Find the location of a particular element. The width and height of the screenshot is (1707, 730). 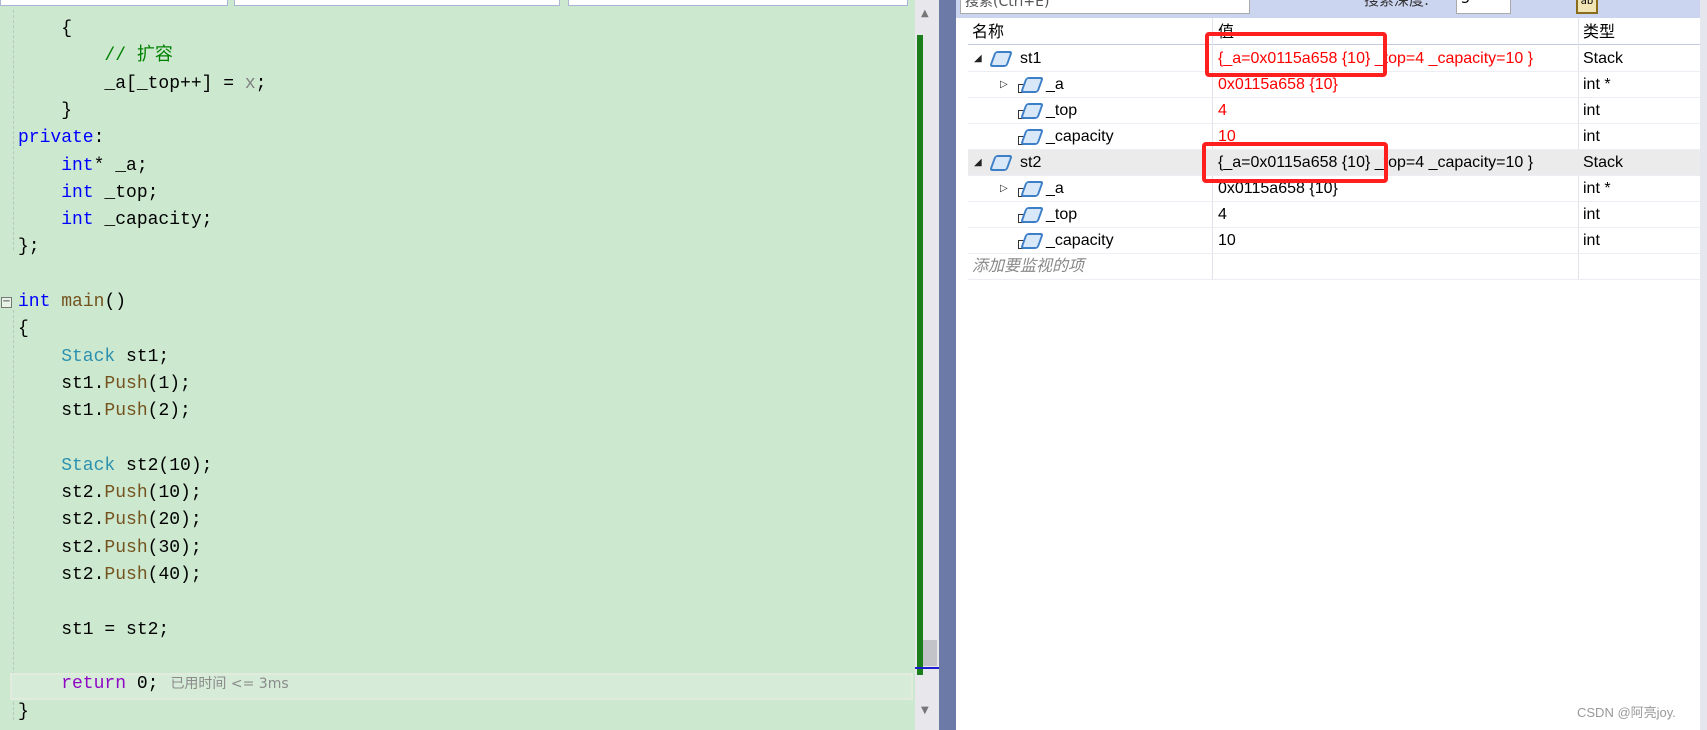

scope-guide is located at coordinates (13, 130).